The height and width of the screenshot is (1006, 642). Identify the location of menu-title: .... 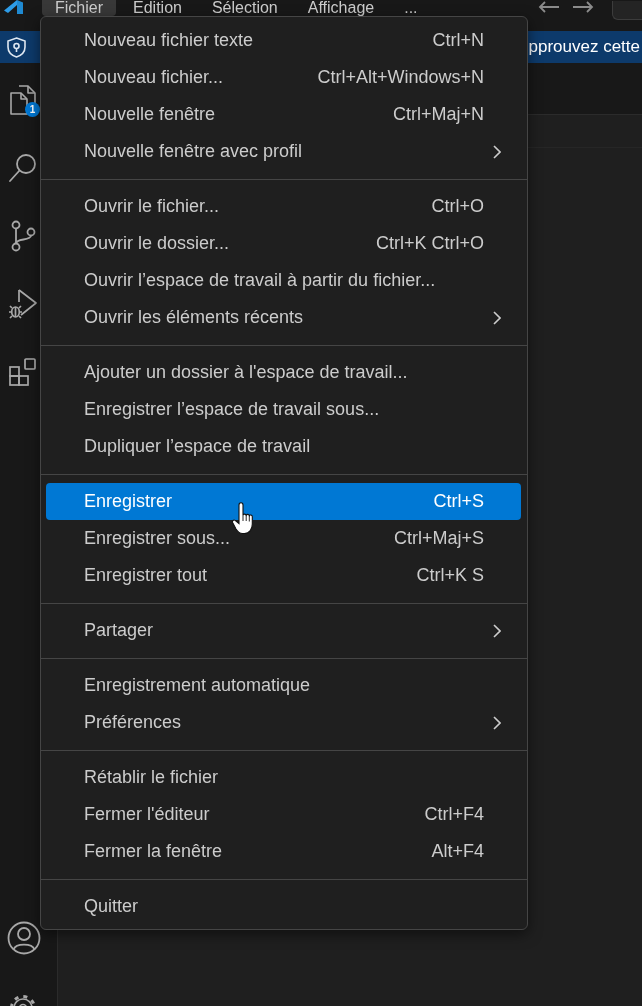
(411, 8).